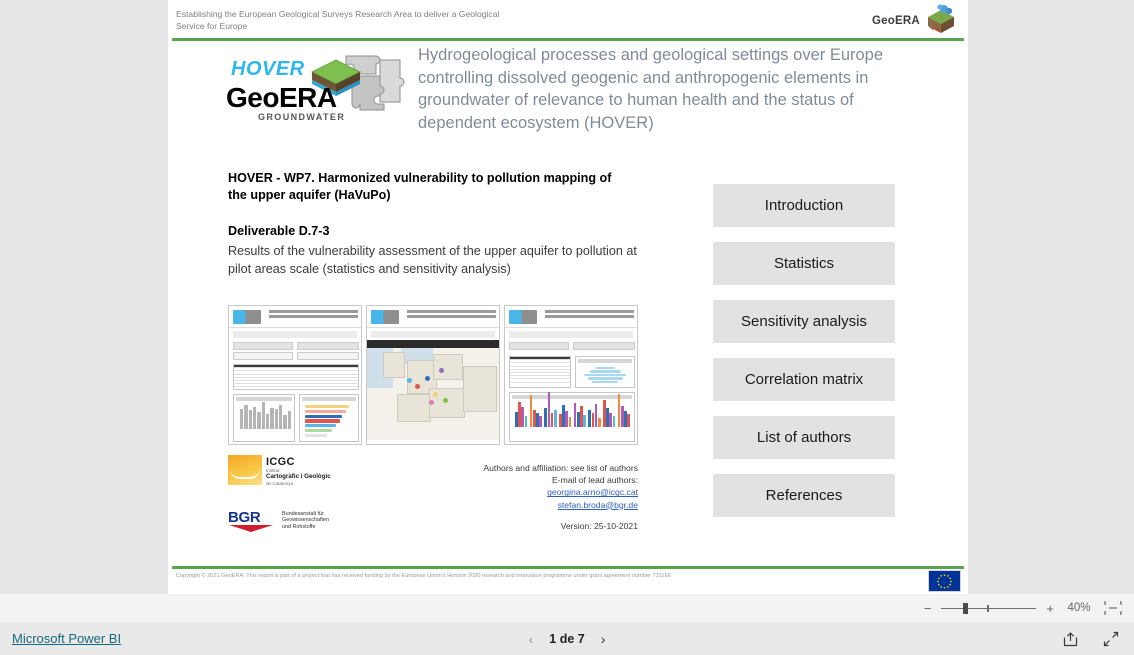  I want to click on zoom-out-button: −, so click(928, 608).